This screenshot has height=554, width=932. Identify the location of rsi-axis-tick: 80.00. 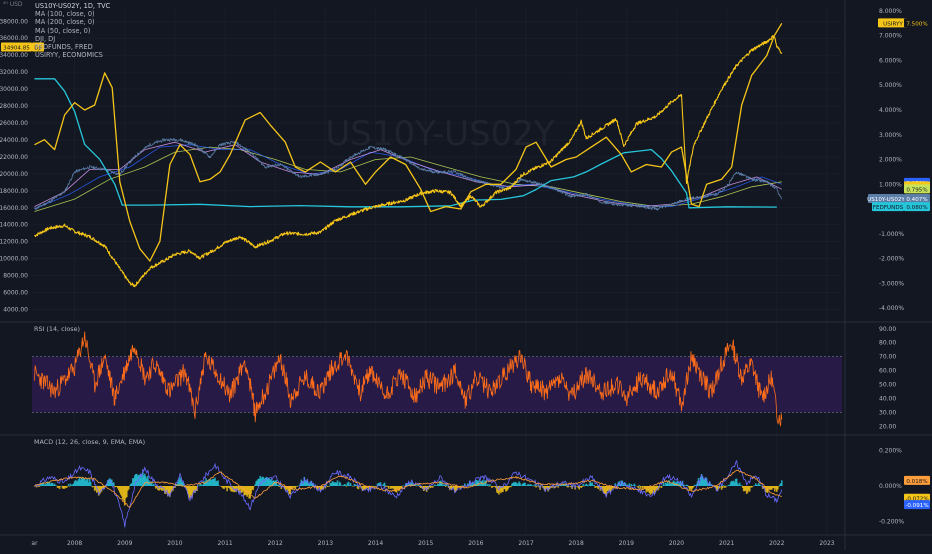
(887, 343).